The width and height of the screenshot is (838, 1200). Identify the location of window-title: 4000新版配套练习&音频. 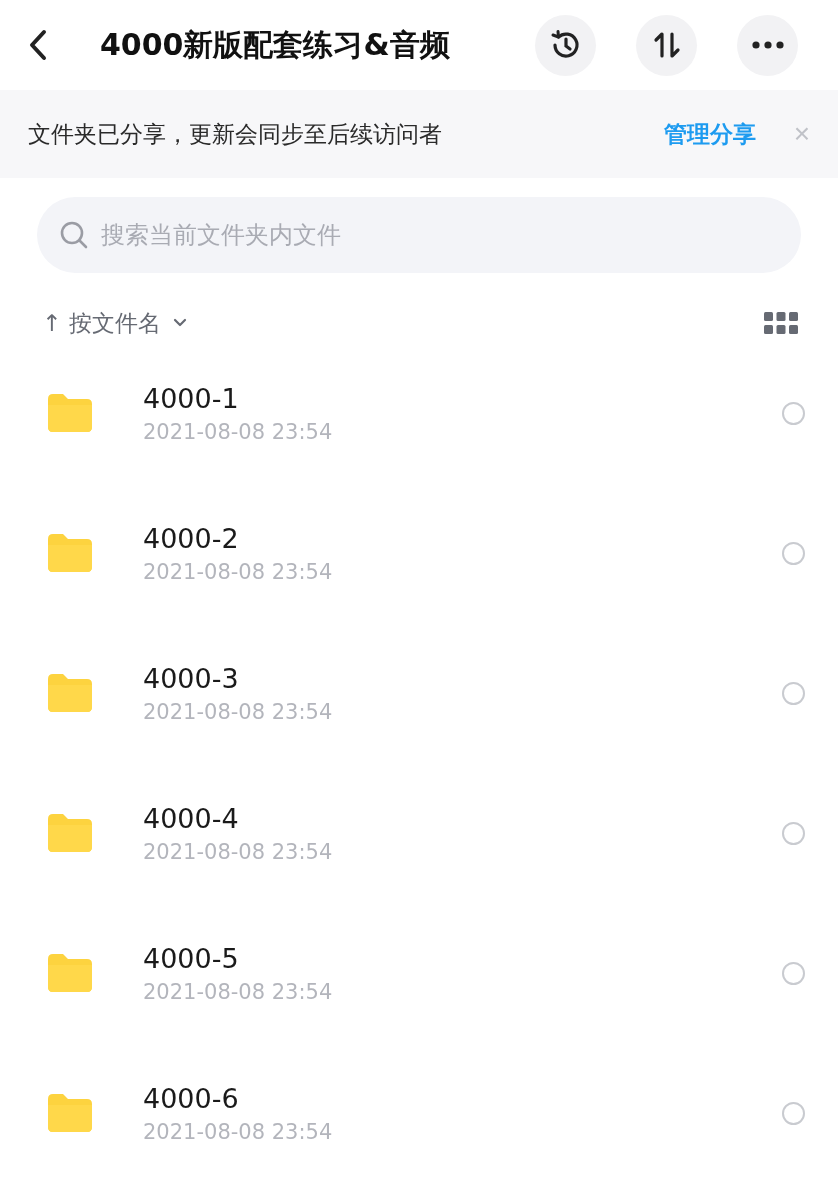
(275, 44).